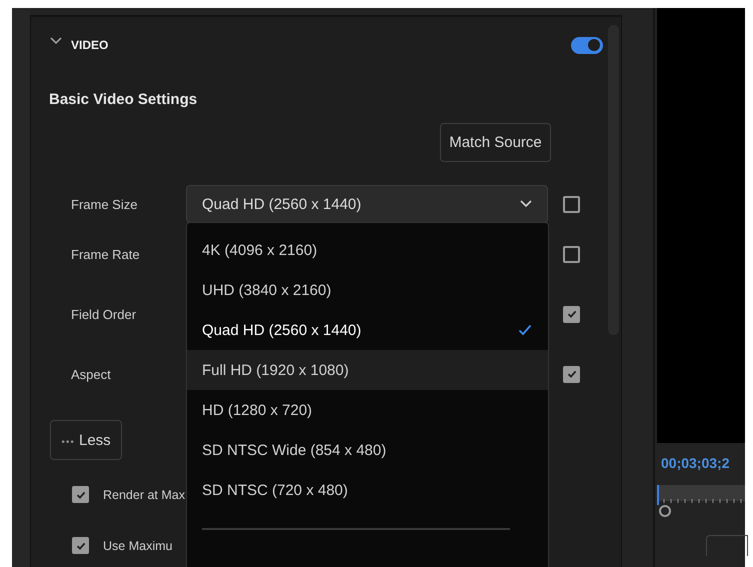 This screenshot has height=567, width=753. I want to click on section-title: VIDEO, so click(89, 45).